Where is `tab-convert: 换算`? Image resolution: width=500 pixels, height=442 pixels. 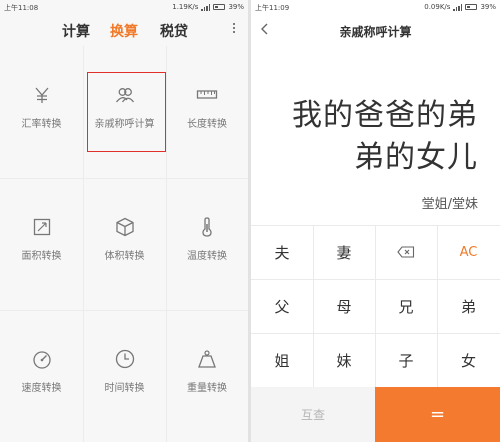 tab-convert: 换算 is located at coordinates (124, 31).